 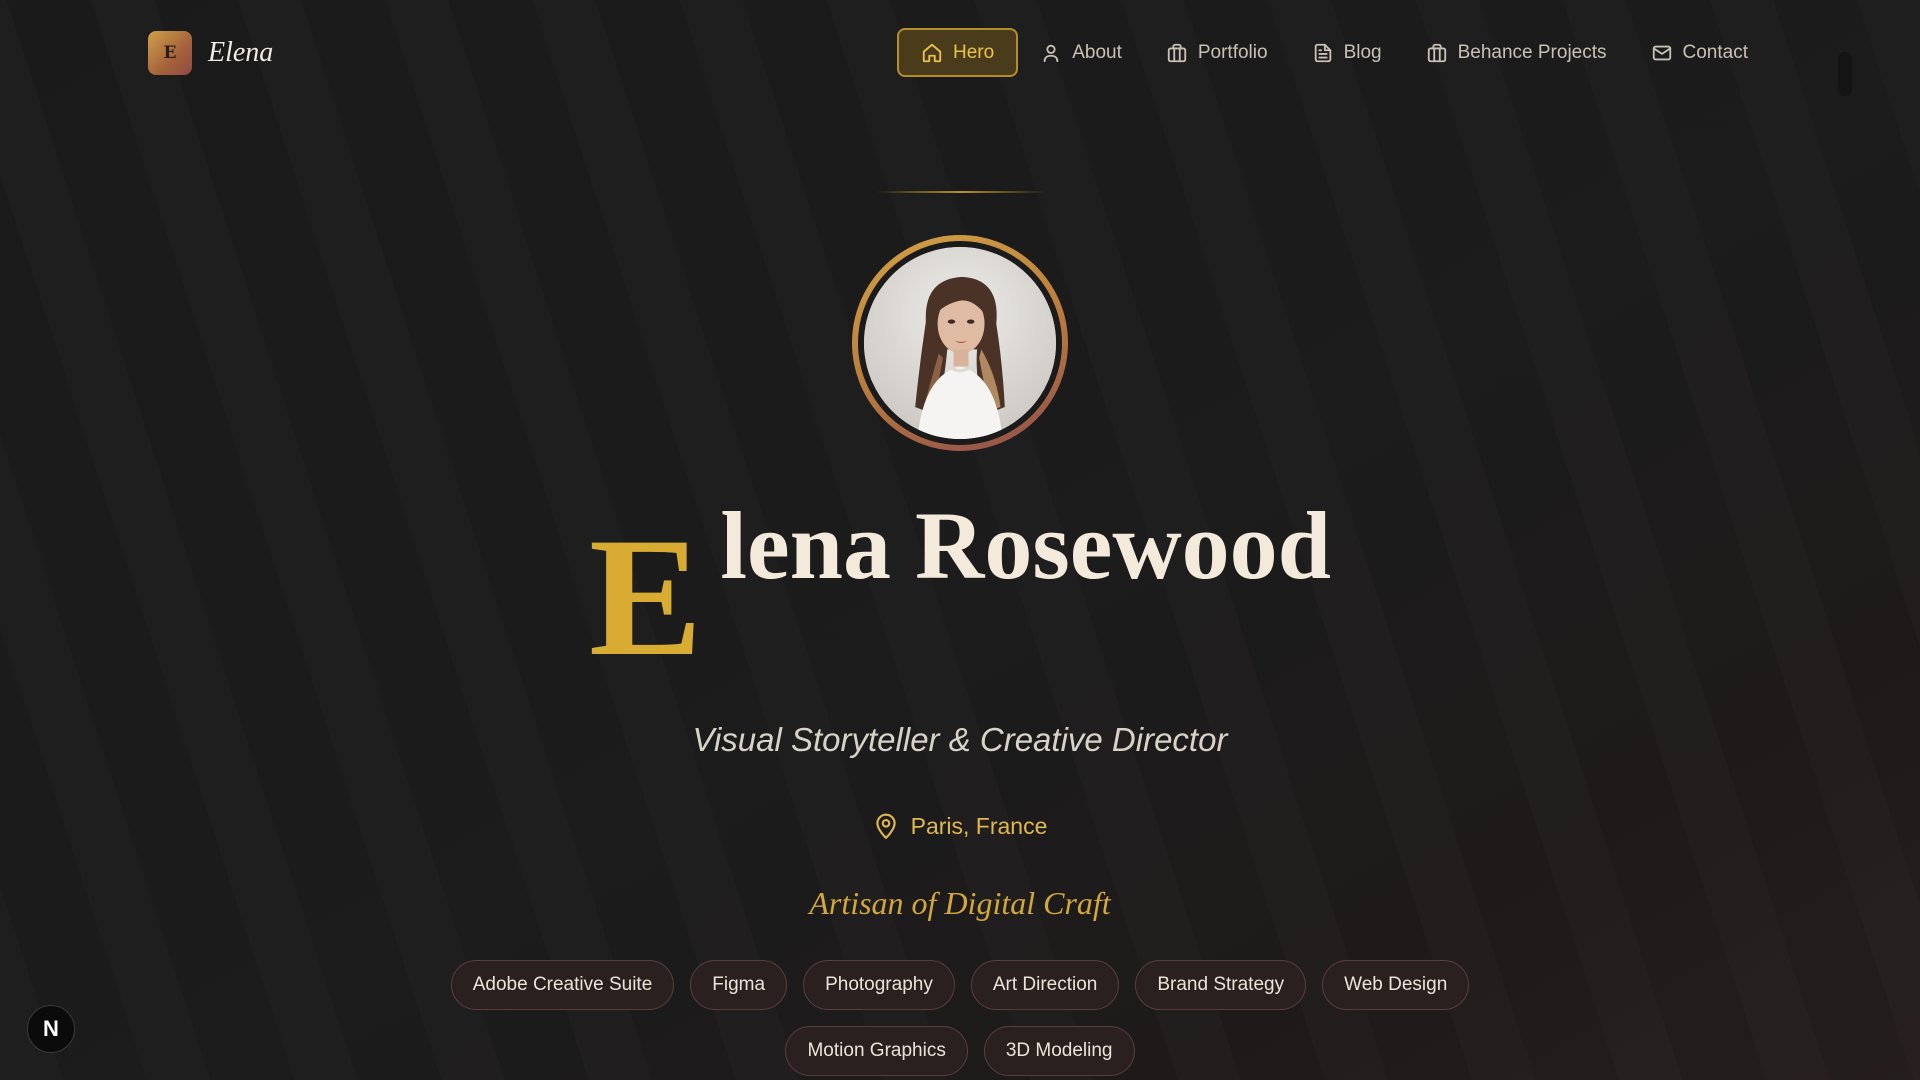 What do you see at coordinates (1362, 52) in the screenshot?
I see `nav-item-label: Blog` at bounding box center [1362, 52].